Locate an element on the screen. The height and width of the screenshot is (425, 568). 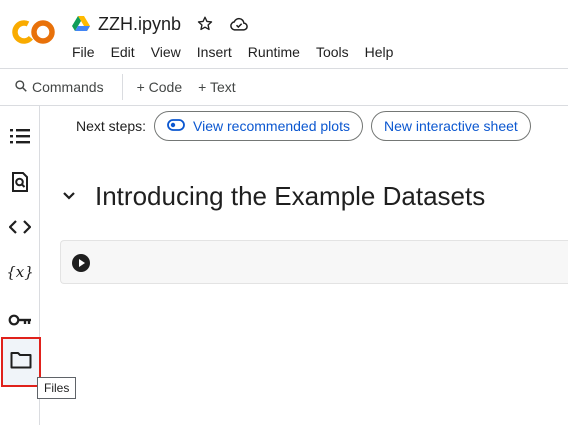
folder-icon is located at coordinates (21, 362).